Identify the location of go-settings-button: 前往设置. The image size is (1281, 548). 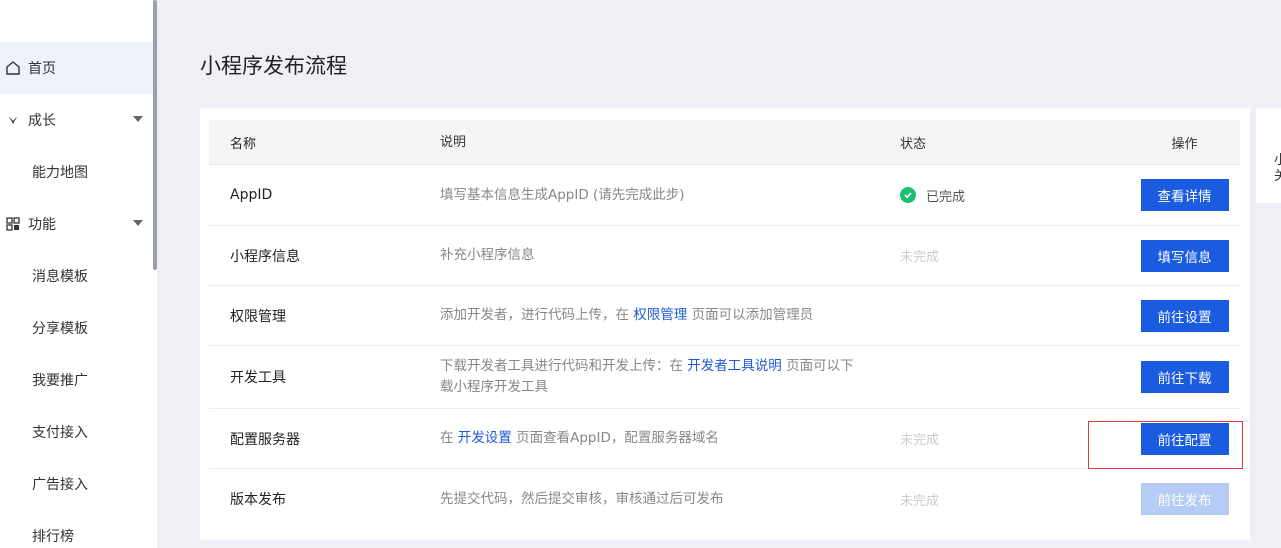
(1184, 315).